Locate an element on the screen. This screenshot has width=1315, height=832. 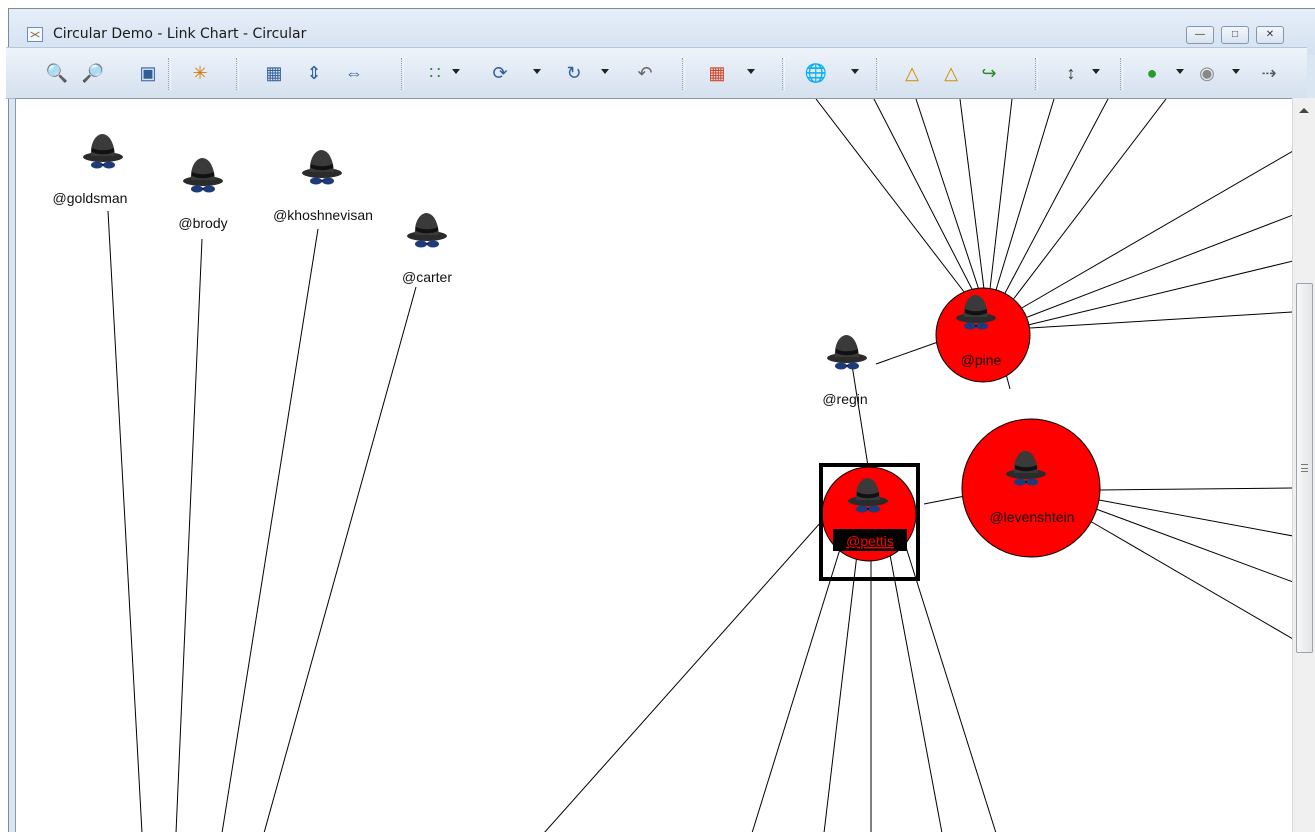
hierarchy-icon: ↕ is located at coordinates (1071, 73).